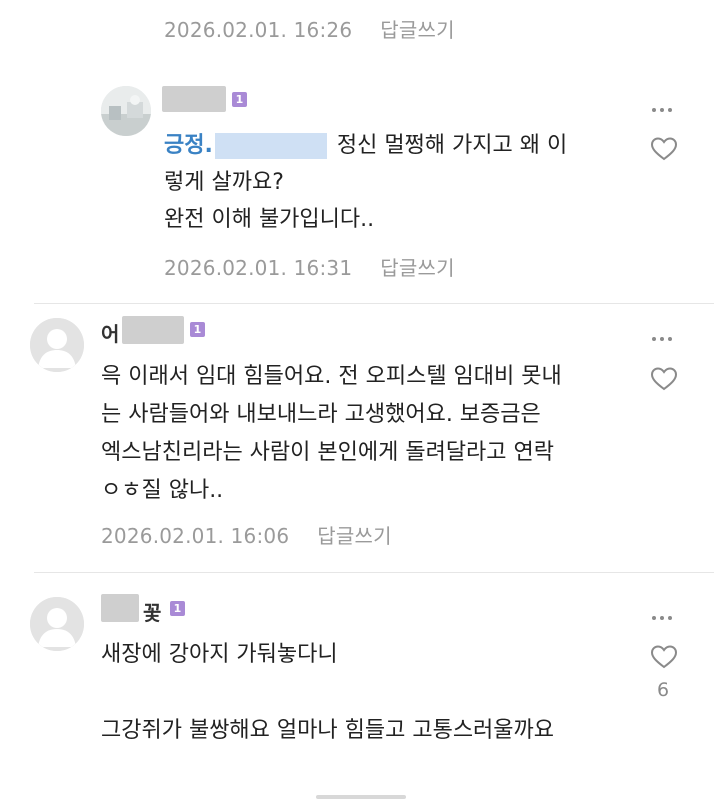  What do you see at coordinates (269, 219) in the screenshot?
I see `comment-line: 완전 이해 불가입니다..` at bounding box center [269, 219].